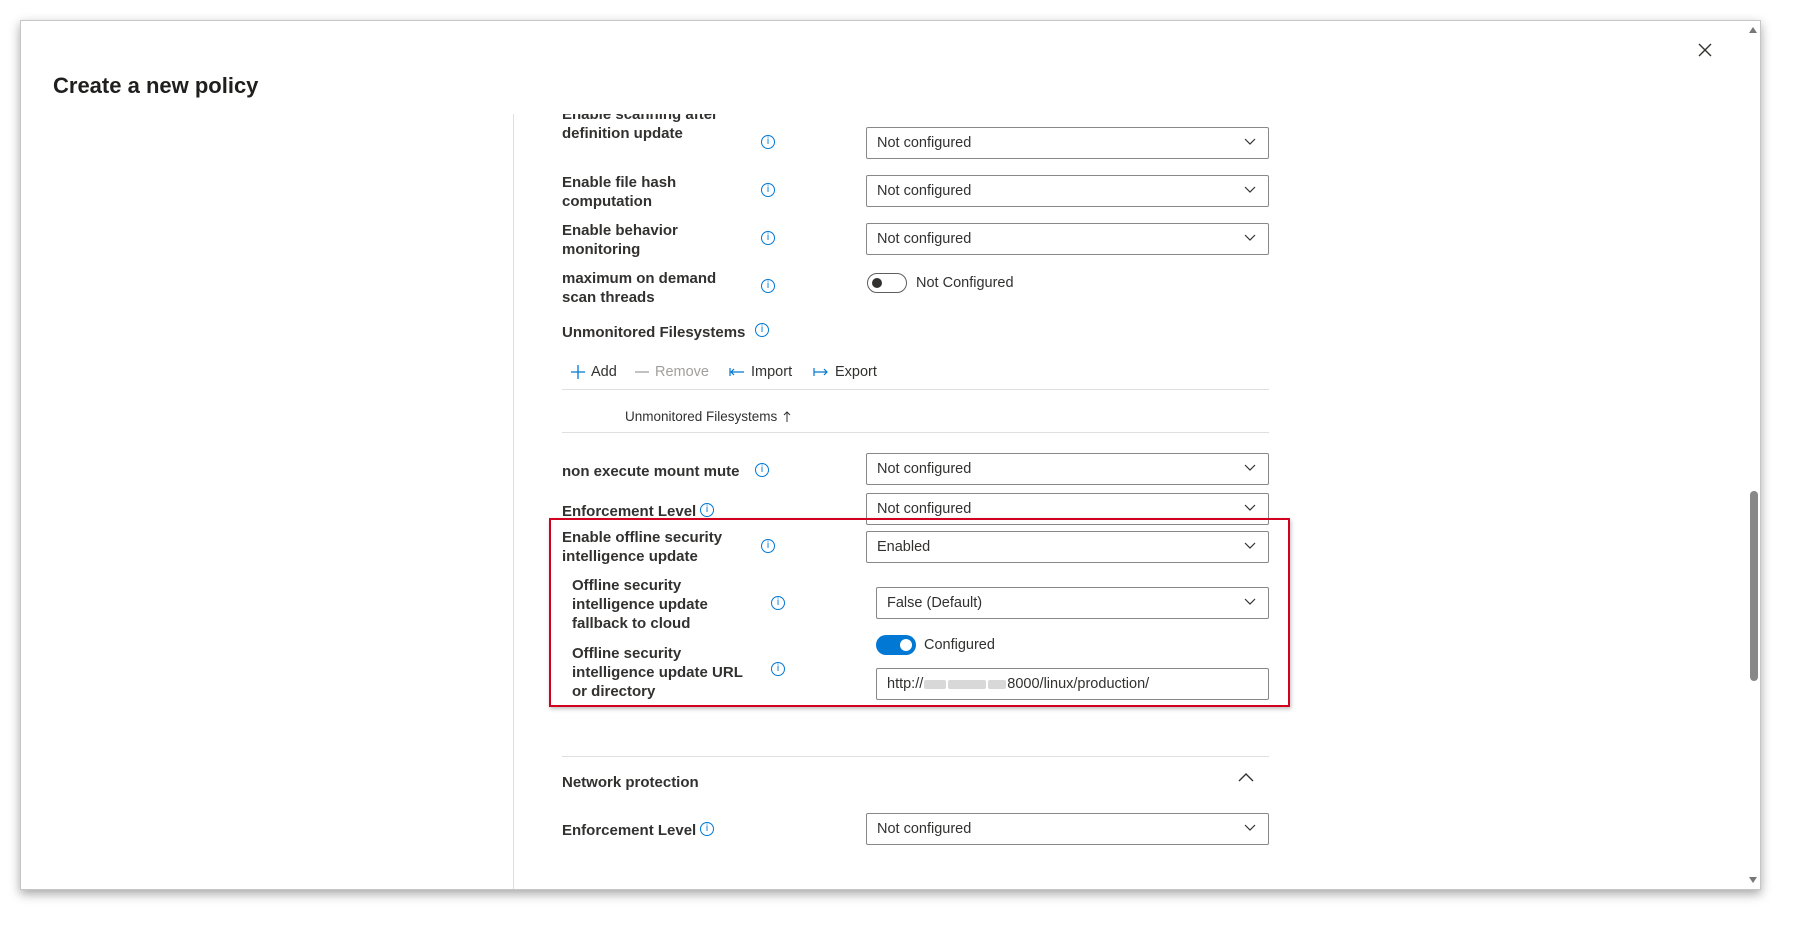 The image size is (1802, 930). What do you see at coordinates (1072, 603) in the screenshot?
I see `offline-fallback-dropdown: False (Default)` at bounding box center [1072, 603].